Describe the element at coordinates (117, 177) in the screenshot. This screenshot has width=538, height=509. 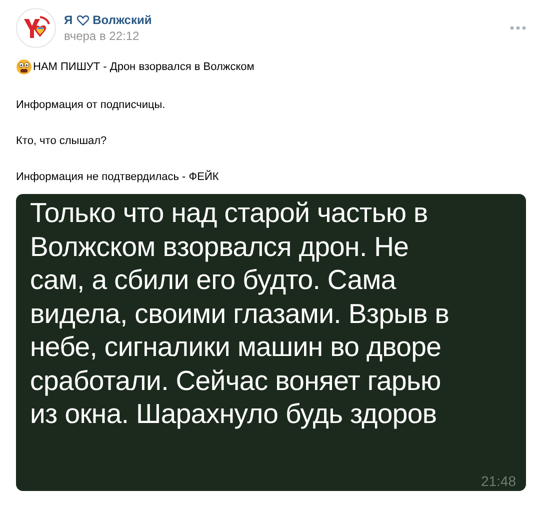
I see `post-text: Информация не подтвердилась - ФЕЙК` at that location.